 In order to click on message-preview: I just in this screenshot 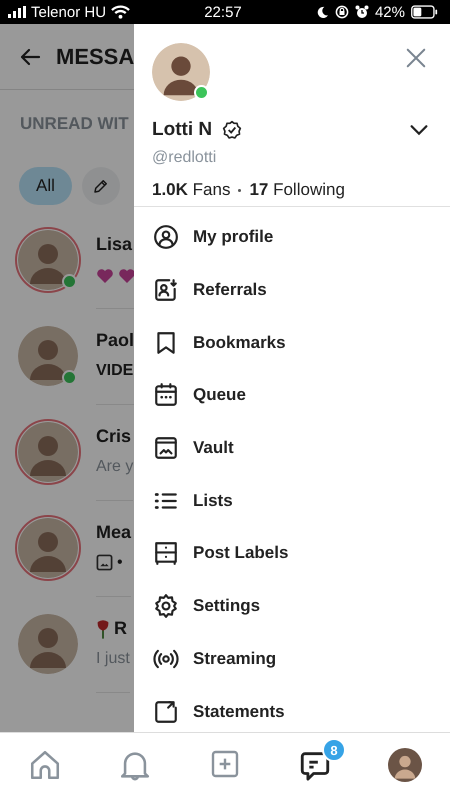, I will do `click(113, 659)`.